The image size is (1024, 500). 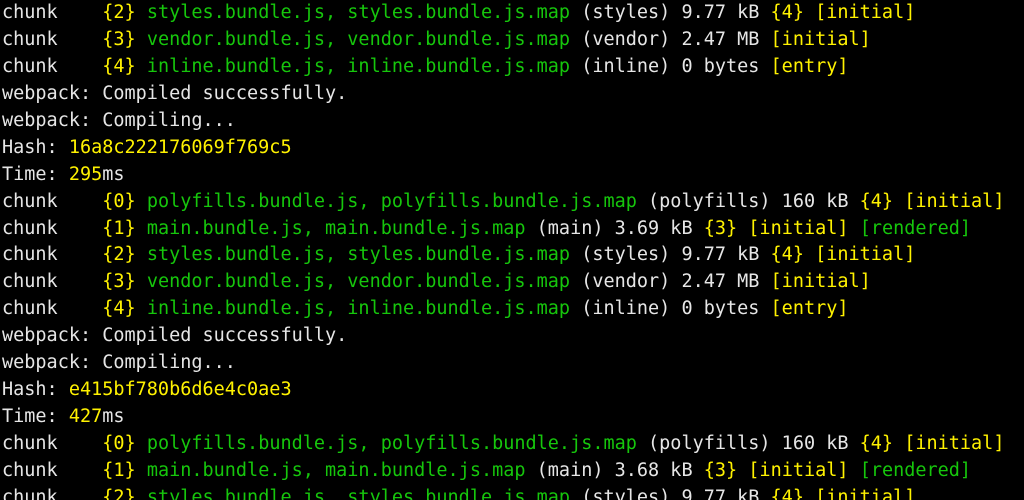 What do you see at coordinates (180, 147) in the screenshot?
I see `terminal-text-segment: 16a8c222176069f769c5` at bounding box center [180, 147].